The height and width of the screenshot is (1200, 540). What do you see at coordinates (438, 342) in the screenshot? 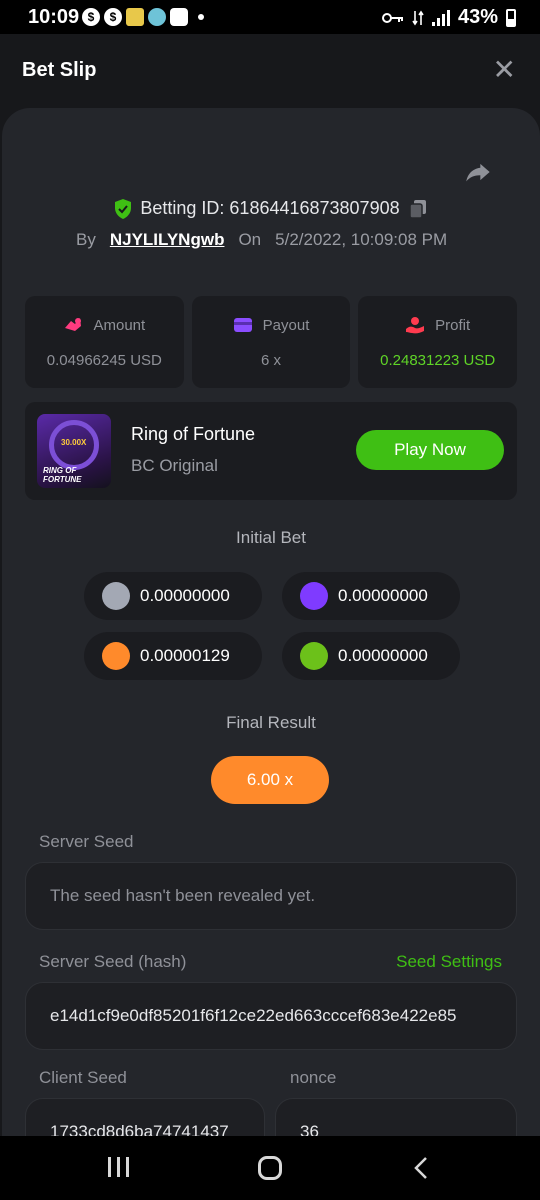
I see `stat-profit: Profit 0.24831223 USD` at bounding box center [438, 342].